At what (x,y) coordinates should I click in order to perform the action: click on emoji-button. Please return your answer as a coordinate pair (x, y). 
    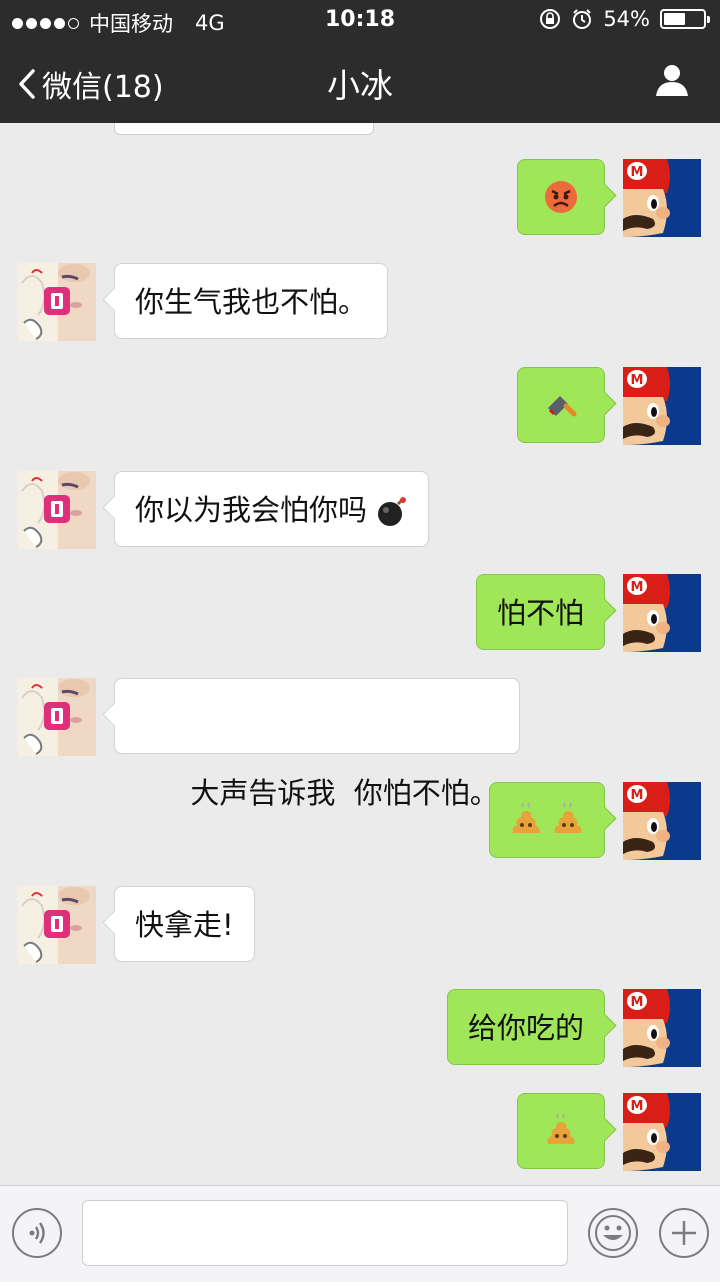
    Looking at the image, I should click on (613, 1233).